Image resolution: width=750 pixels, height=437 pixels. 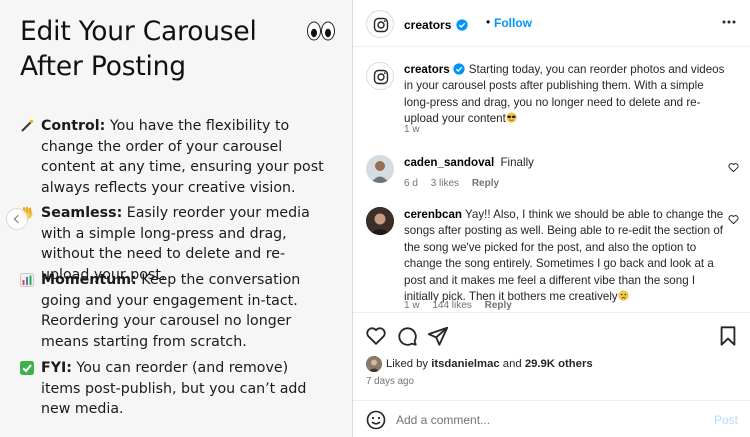 I want to click on author-name-row: creators, so click(x=436, y=25).